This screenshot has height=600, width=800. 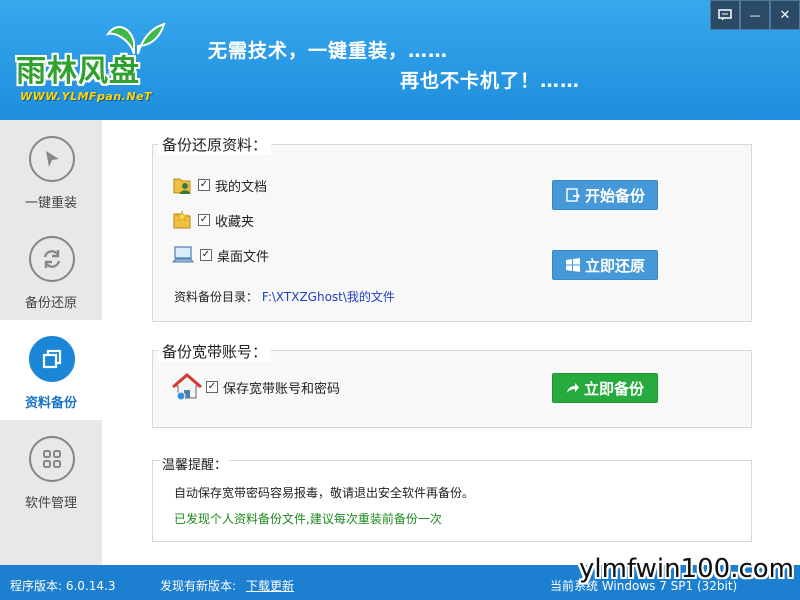 I want to click on sidebar-item-label: 一键重装, so click(x=50, y=203).